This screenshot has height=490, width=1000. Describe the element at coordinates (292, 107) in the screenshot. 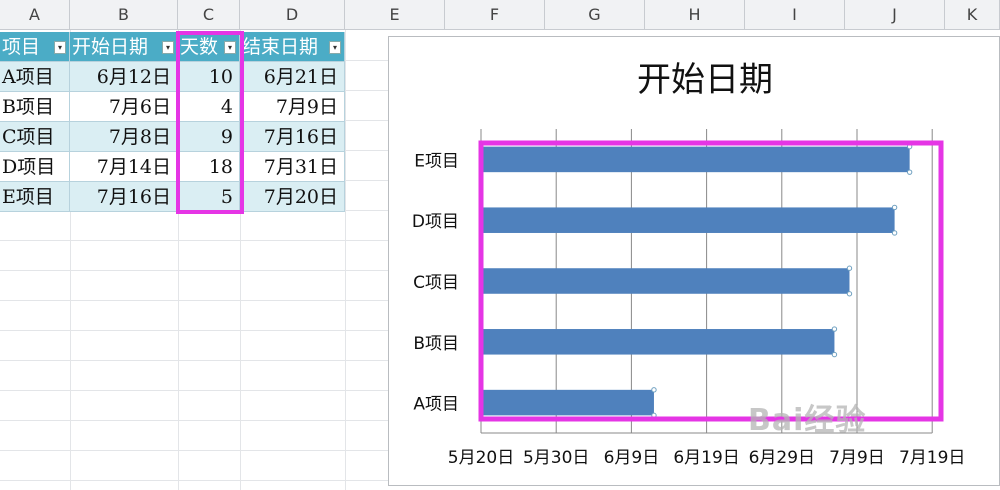

I see `cell-end-date: 7月9日` at that location.